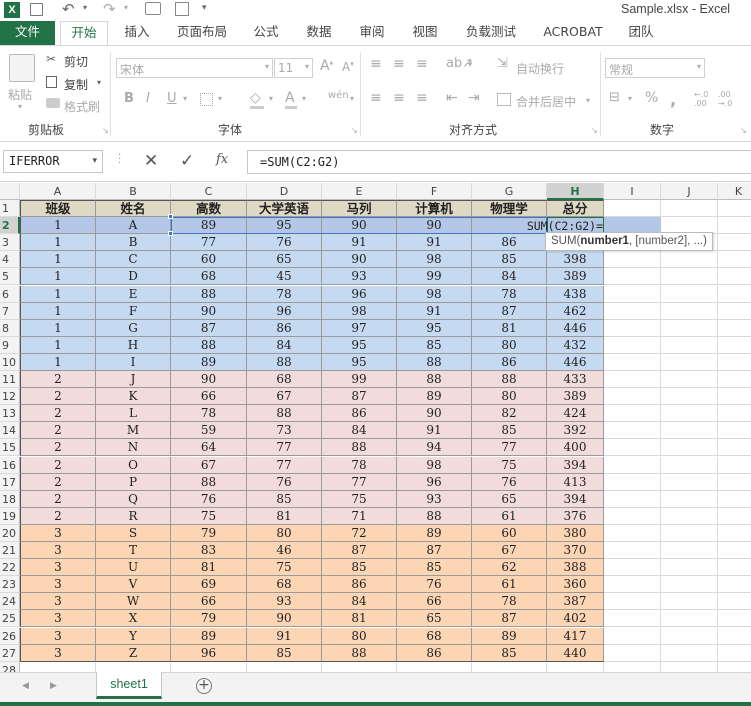  What do you see at coordinates (109, 9) in the screenshot?
I see `redo-icon: ↷` at bounding box center [109, 9].